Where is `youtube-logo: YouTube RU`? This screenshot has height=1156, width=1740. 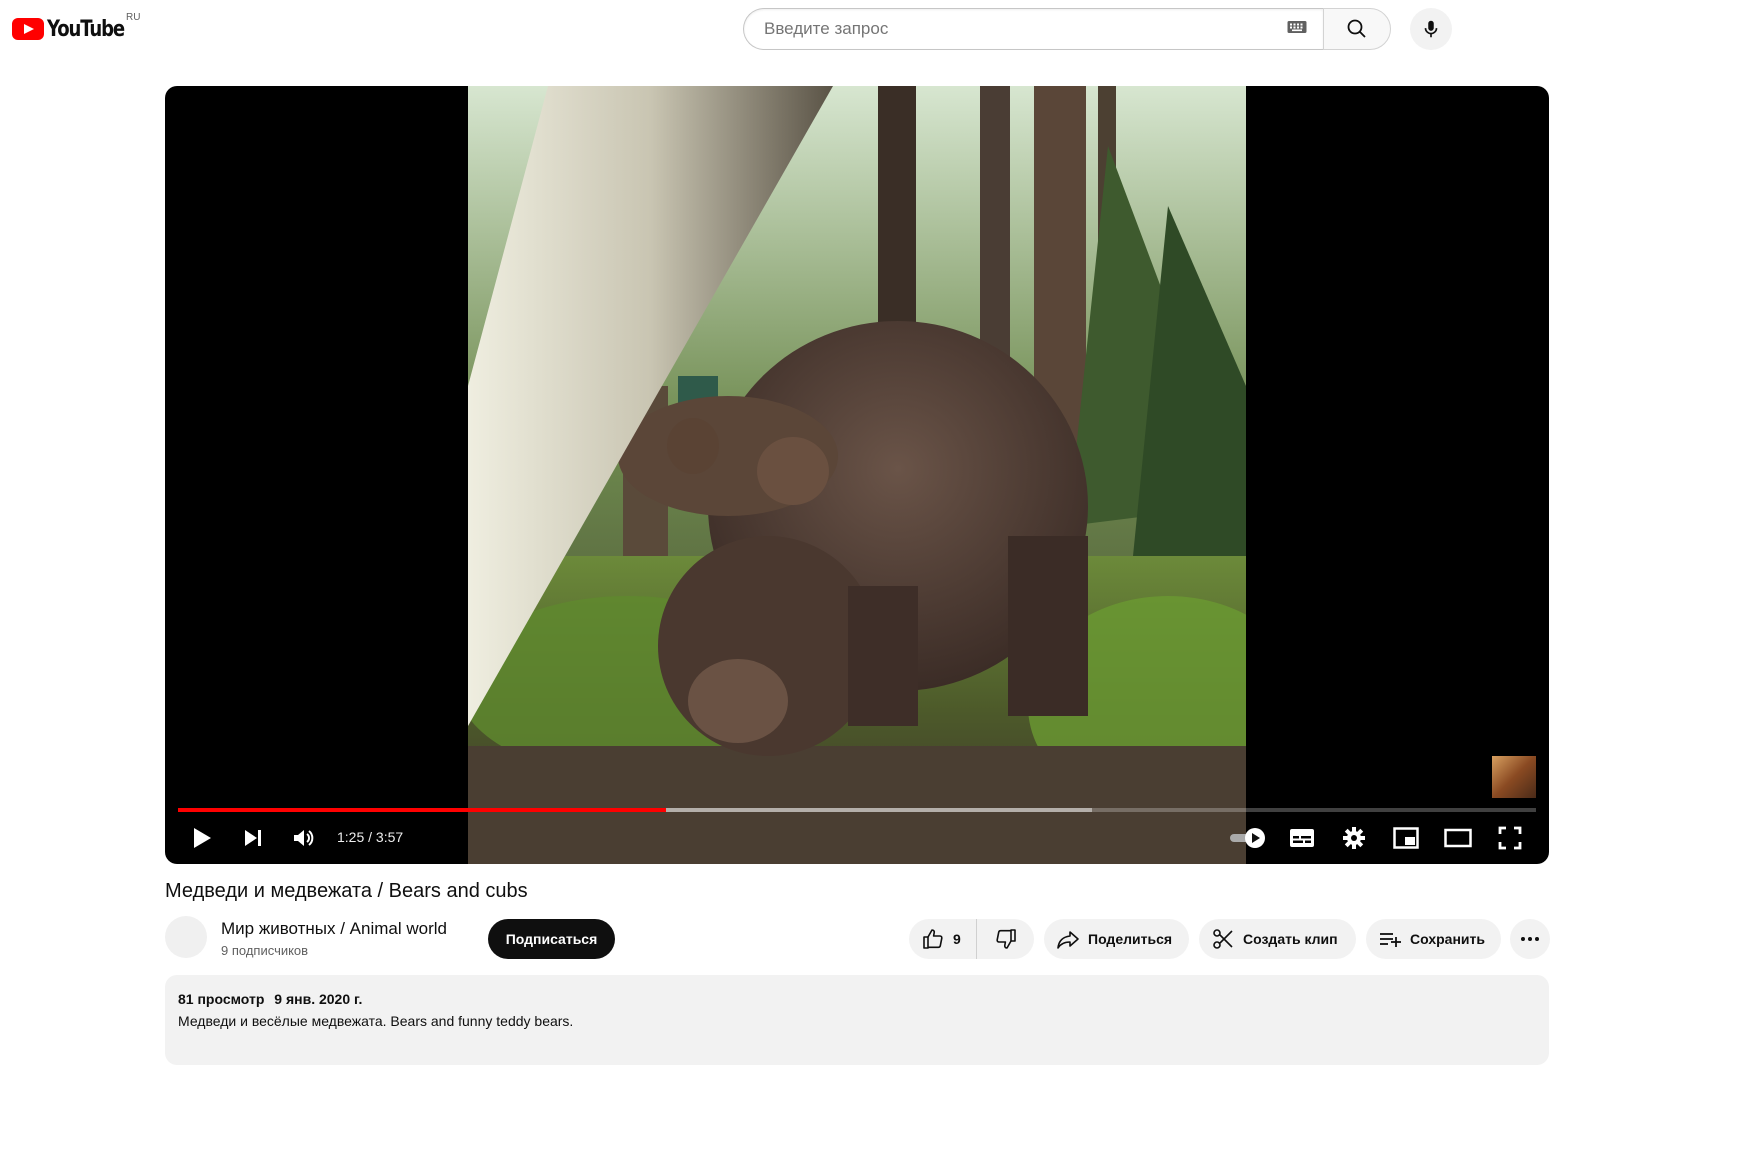 youtube-logo: YouTube RU is located at coordinates (76, 28).